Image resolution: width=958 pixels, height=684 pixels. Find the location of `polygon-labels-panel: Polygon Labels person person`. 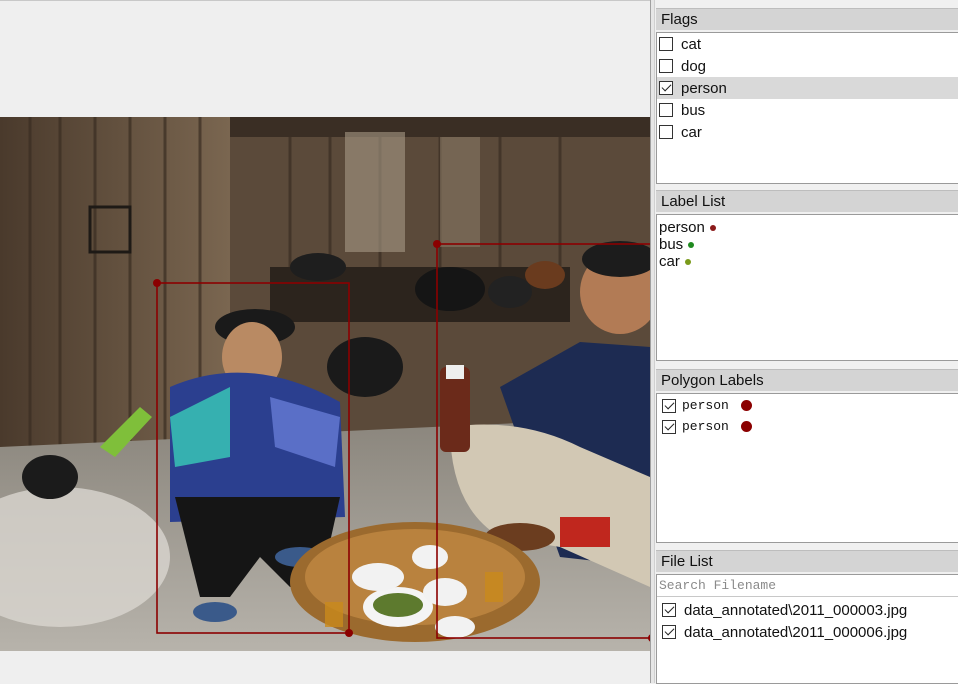

polygon-labels-panel: Polygon Labels person person is located at coordinates (807, 456).